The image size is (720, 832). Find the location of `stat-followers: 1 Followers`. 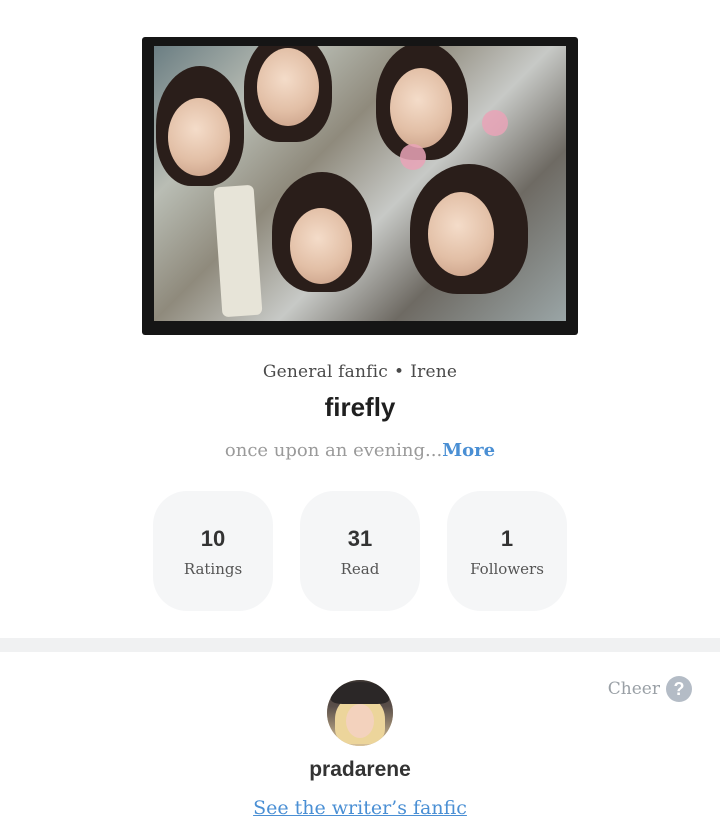

stat-followers: 1 Followers is located at coordinates (507, 551).